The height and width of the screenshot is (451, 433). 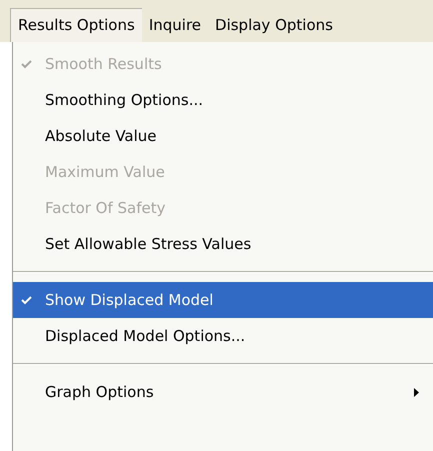 I want to click on menu-item: Graph Options, so click(x=223, y=392).